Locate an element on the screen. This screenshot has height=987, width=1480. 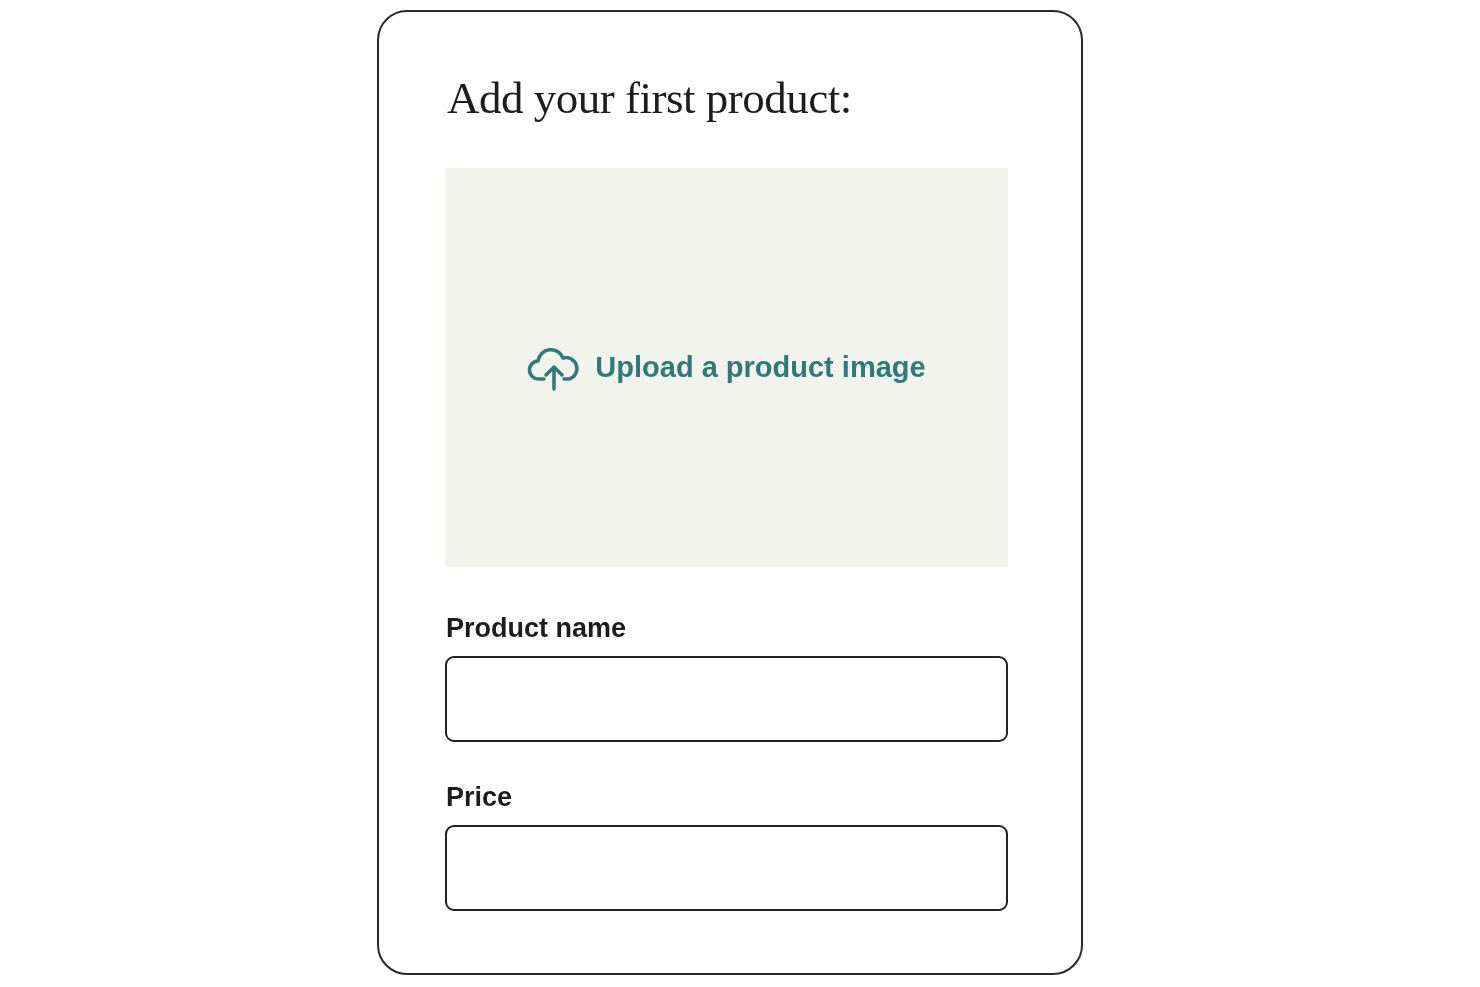
field-label: Price is located at coordinates (480, 797).